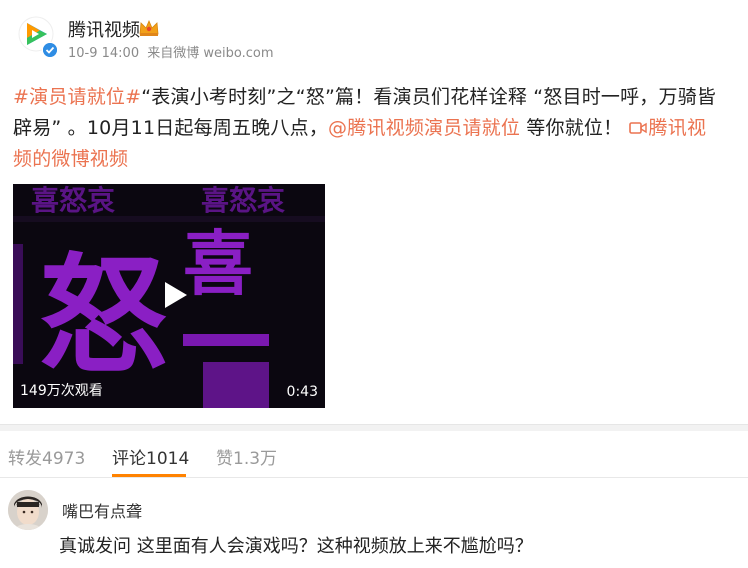  I want to click on author-name: 腾讯视频, so click(104, 29).